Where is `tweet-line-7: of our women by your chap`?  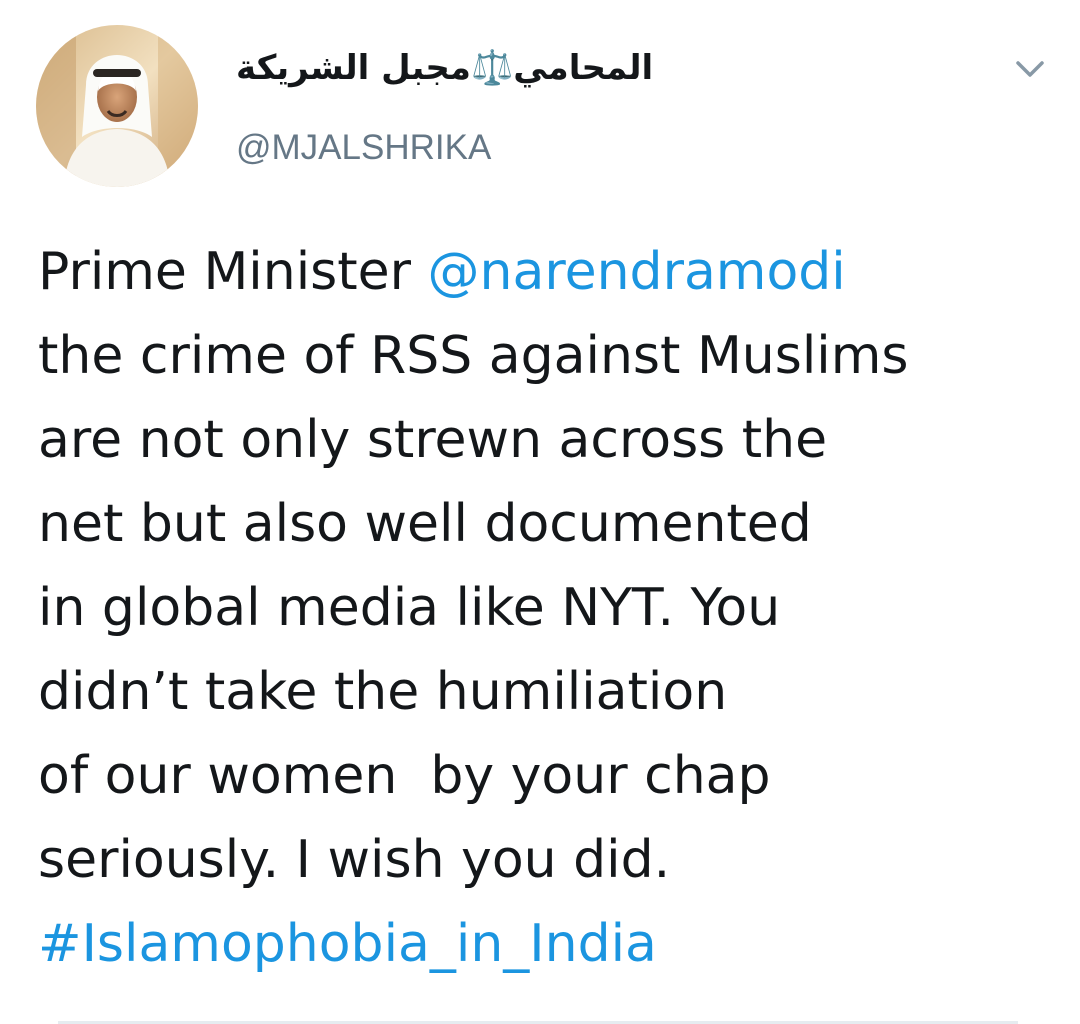
tweet-line-7: of our women by your chap is located at coordinates (404, 776).